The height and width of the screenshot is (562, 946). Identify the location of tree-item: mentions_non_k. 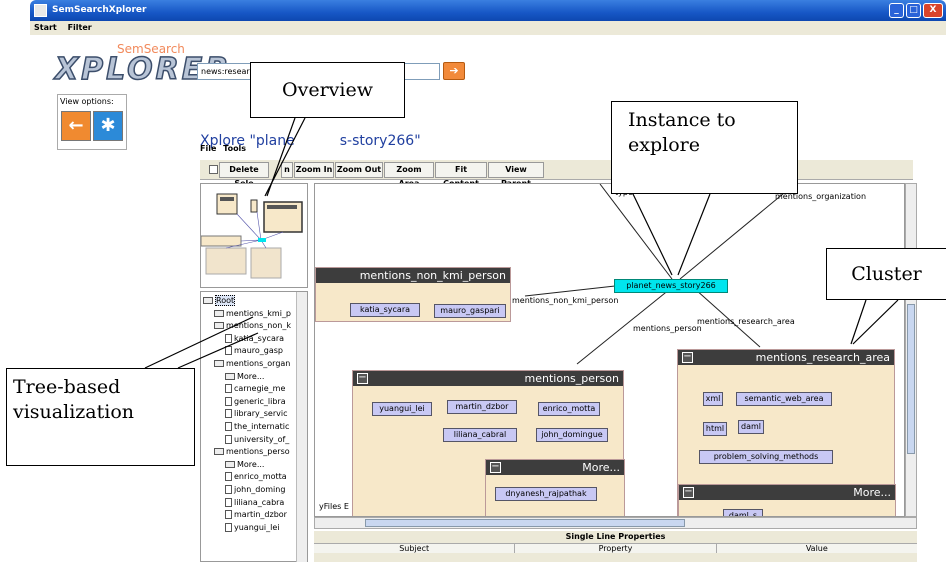
(252, 326).